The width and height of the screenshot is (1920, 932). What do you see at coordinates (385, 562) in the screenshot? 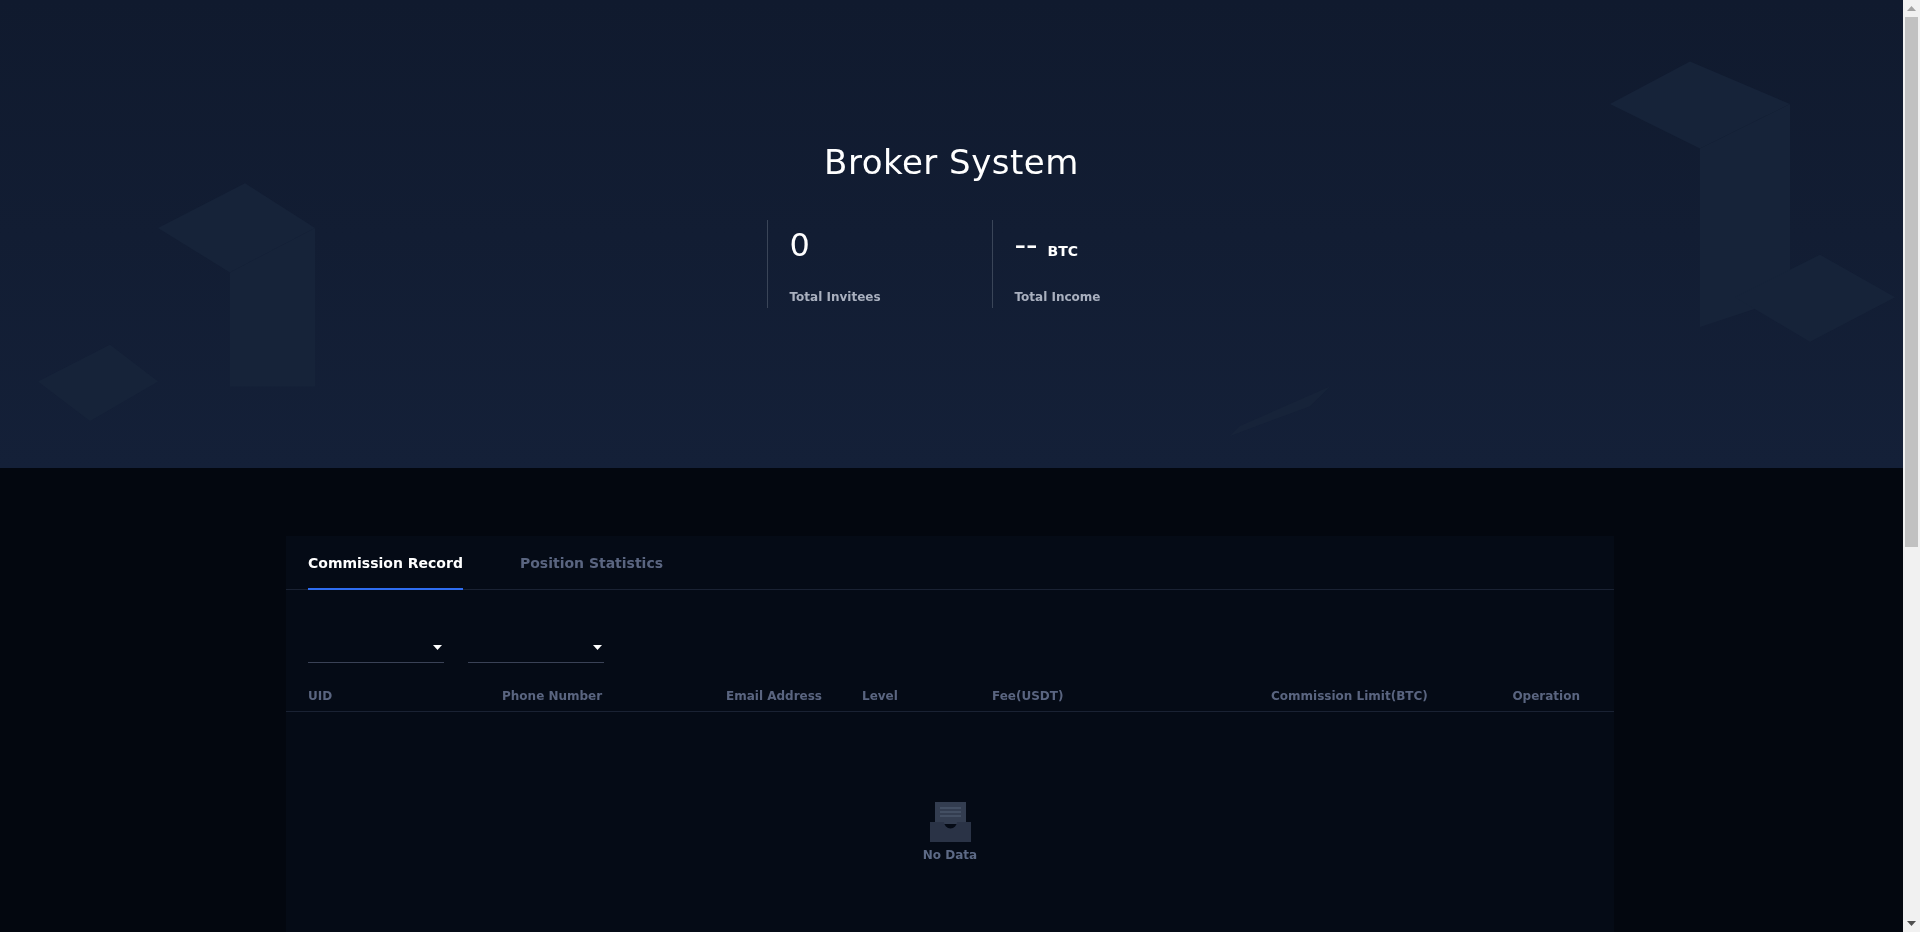
I see `tab: Commission Record` at bounding box center [385, 562].